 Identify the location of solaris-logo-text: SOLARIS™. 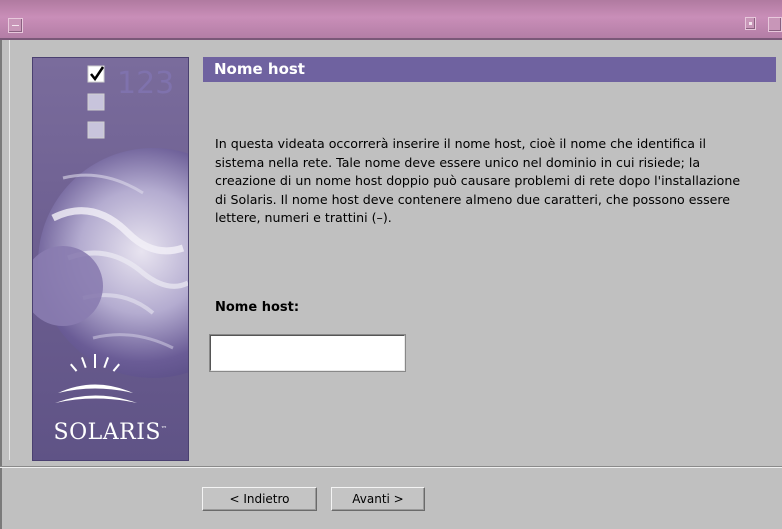
(110, 432).